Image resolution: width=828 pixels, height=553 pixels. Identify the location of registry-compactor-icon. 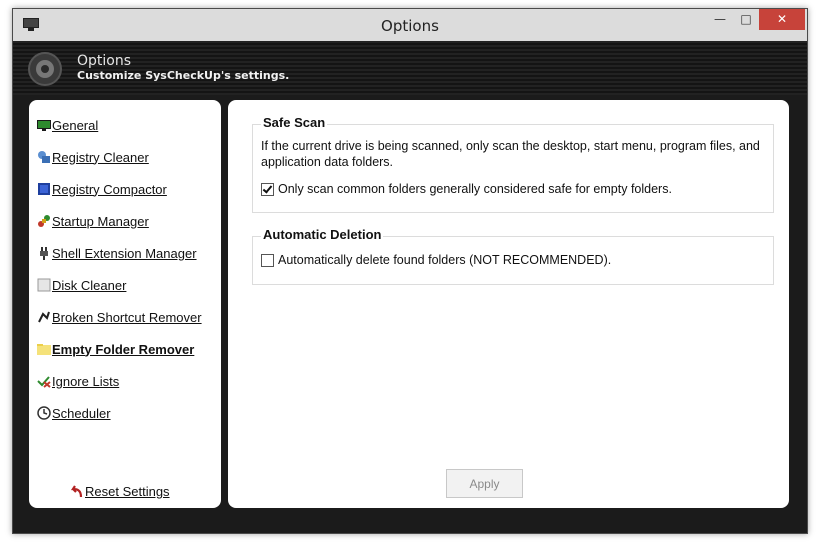
(44, 189).